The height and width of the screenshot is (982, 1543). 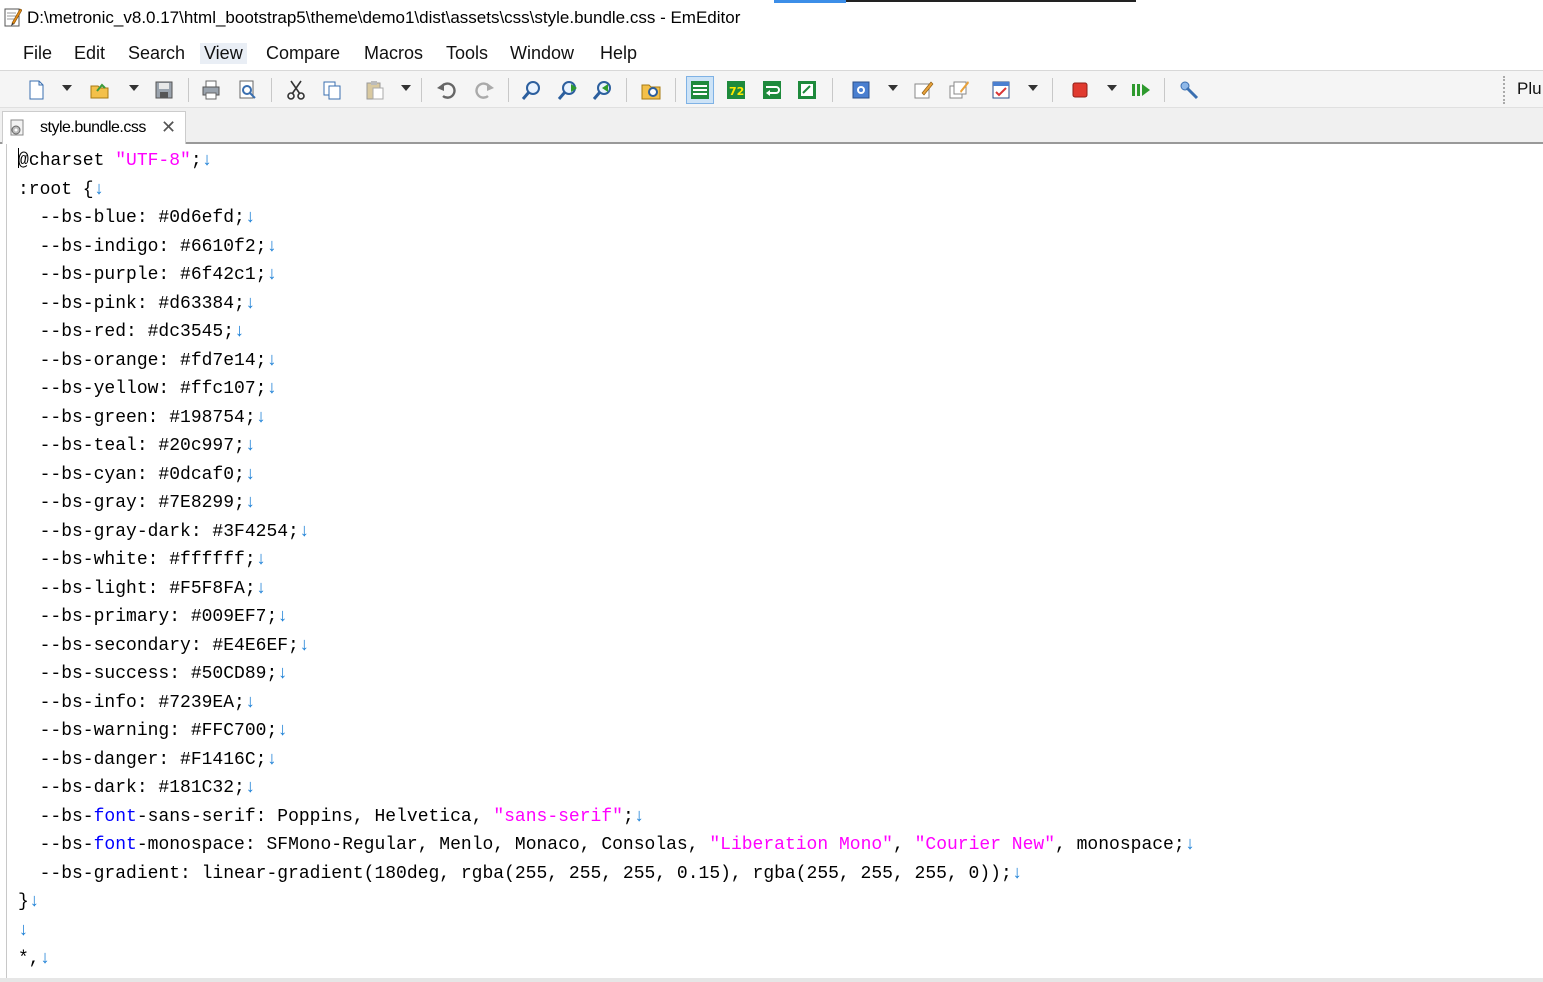 What do you see at coordinates (406, 88) in the screenshot?
I see `paste-dropdown-icon` at bounding box center [406, 88].